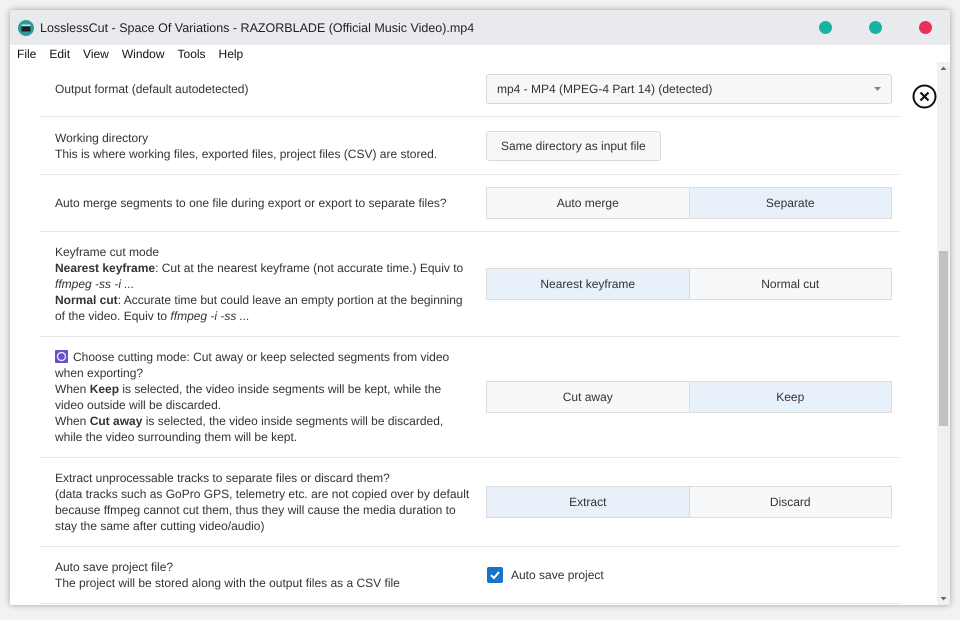  I want to click on menu-item: File, so click(26, 53).